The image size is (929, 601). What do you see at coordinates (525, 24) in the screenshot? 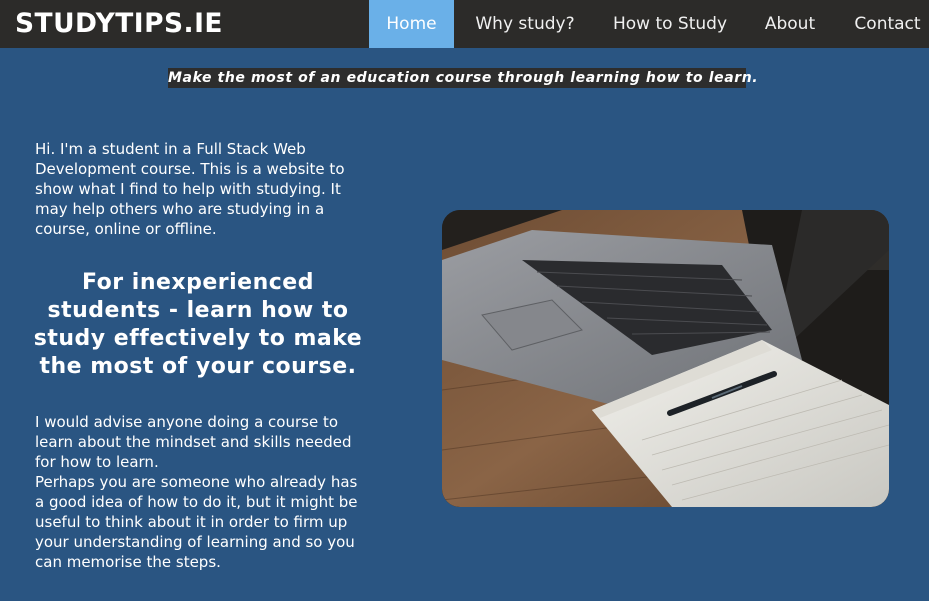
I see `nav-why-study: Why study?` at bounding box center [525, 24].